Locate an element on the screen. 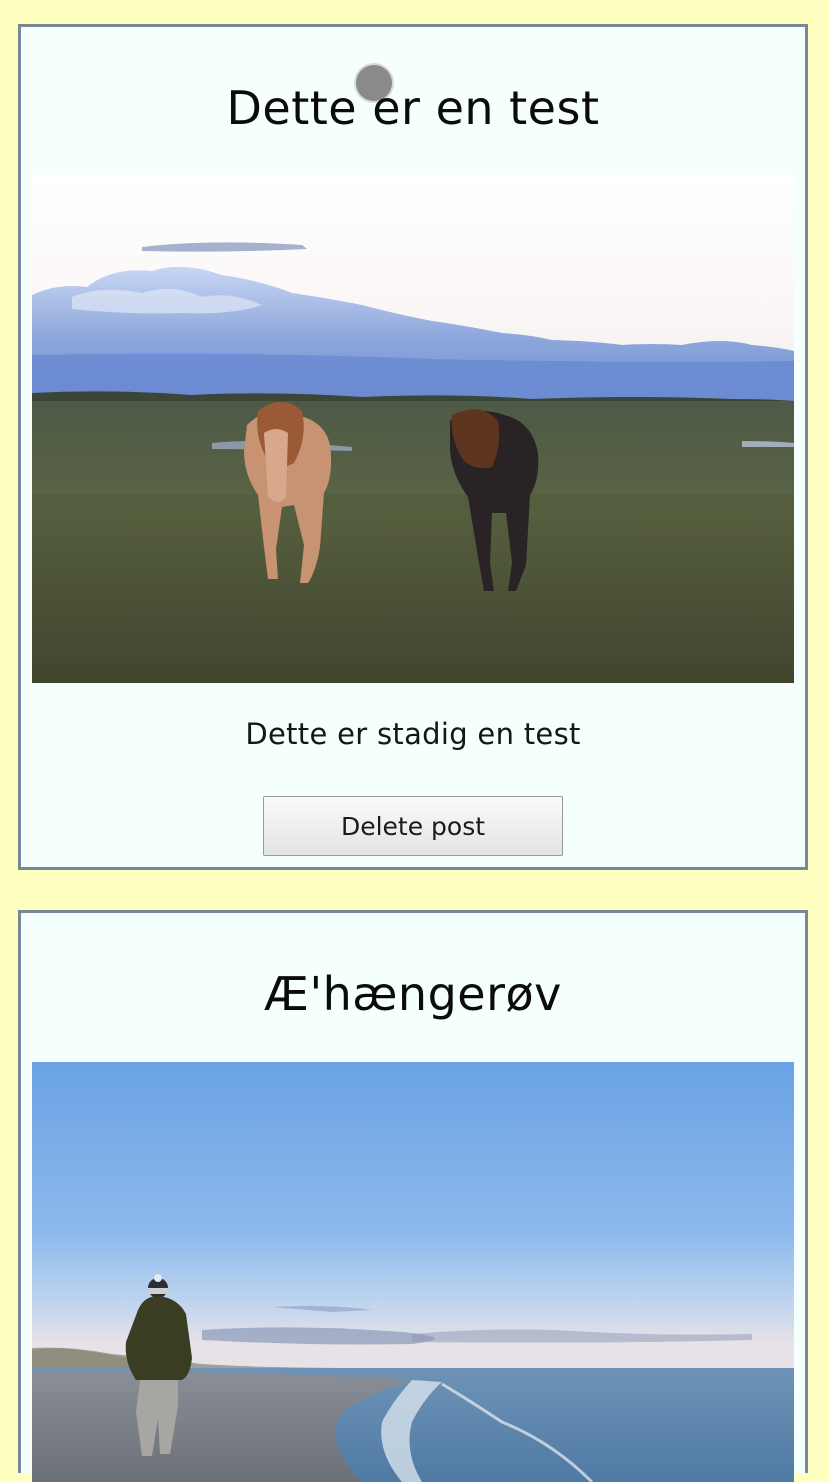 The height and width of the screenshot is (1482, 829). post-title: Dette er en test is located at coordinates (413, 108).